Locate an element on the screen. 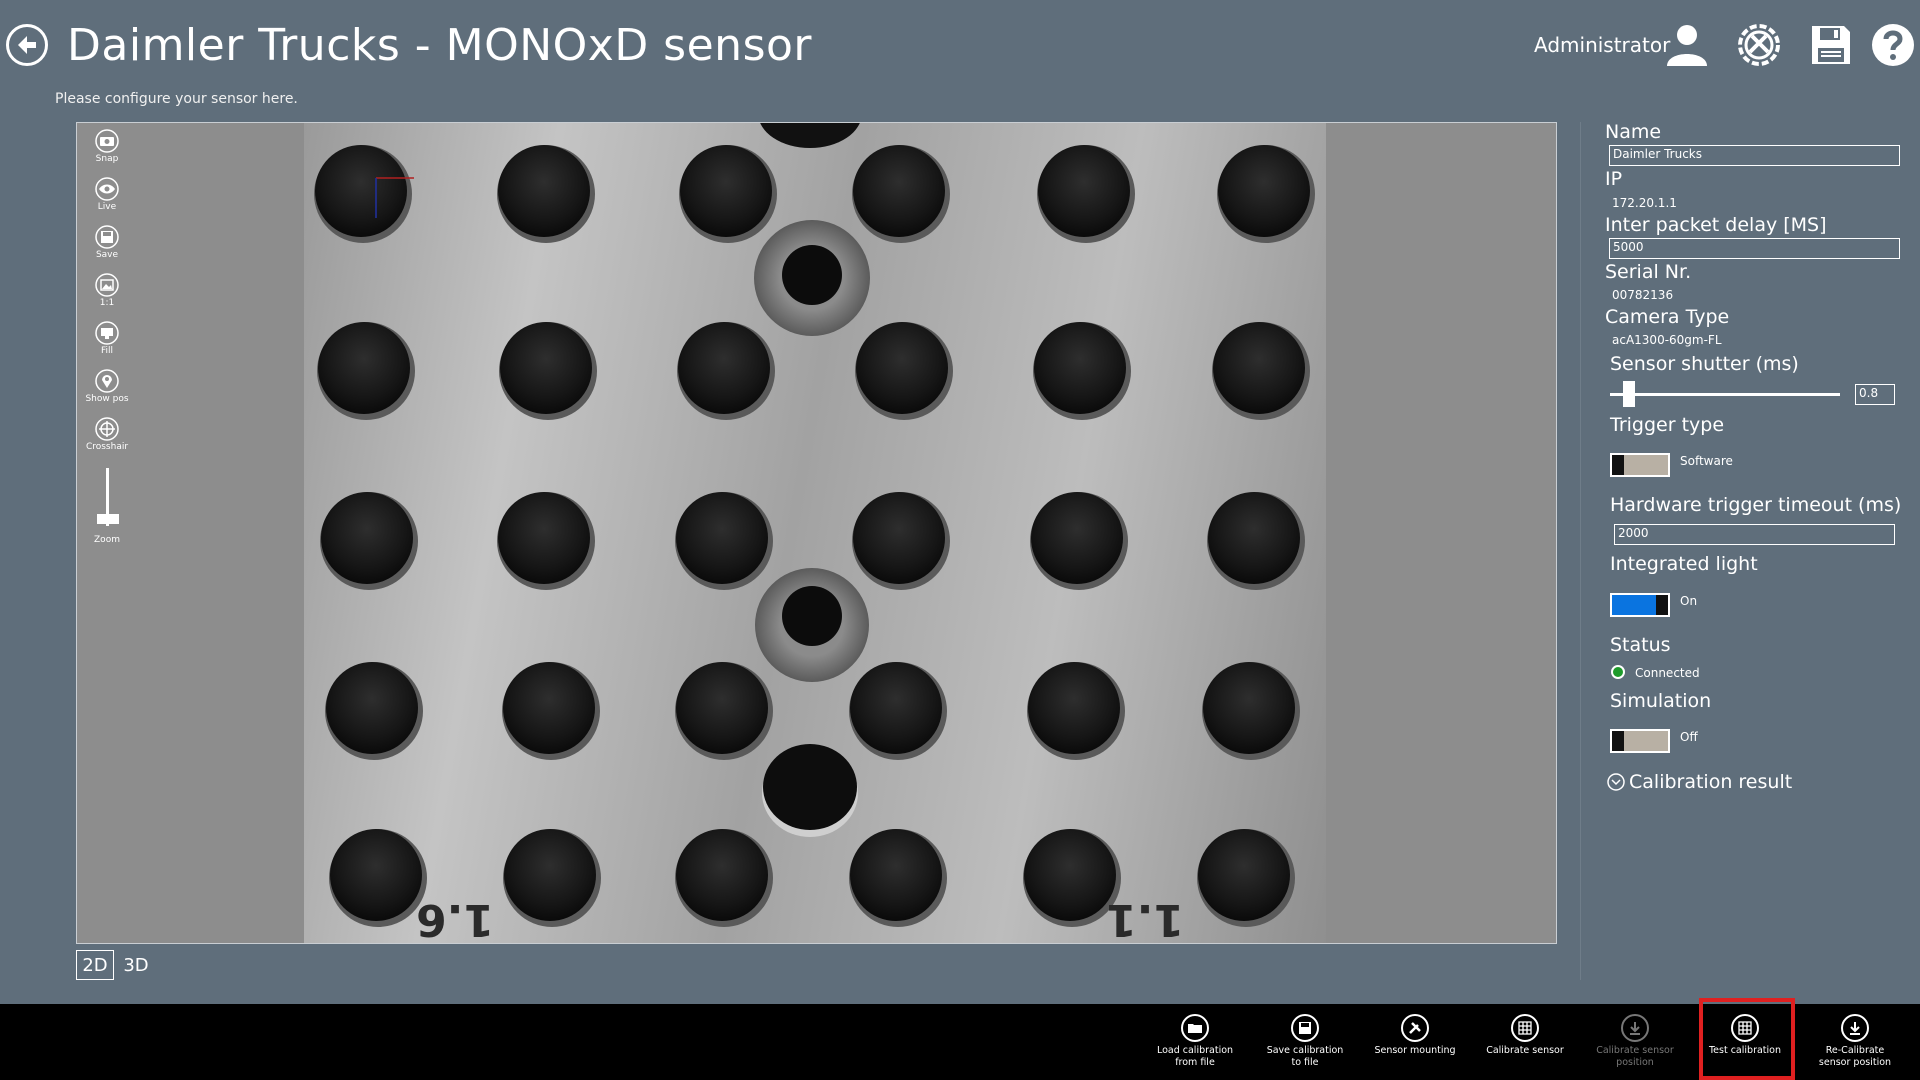 The height and width of the screenshot is (1080, 1920). simulation-toggle is located at coordinates (1640, 741).